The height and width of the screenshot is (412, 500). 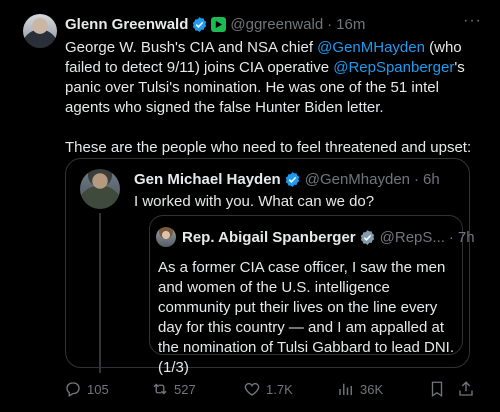 I want to click on share-icon, so click(x=466, y=388).